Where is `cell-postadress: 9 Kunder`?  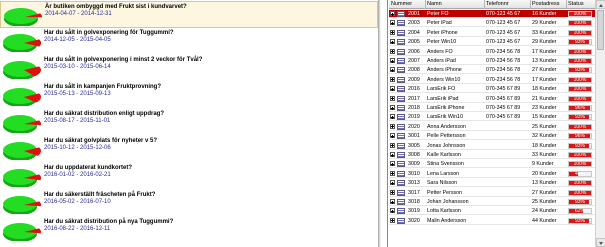 cell-postadress: 9 Kunder is located at coordinates (543, 164).